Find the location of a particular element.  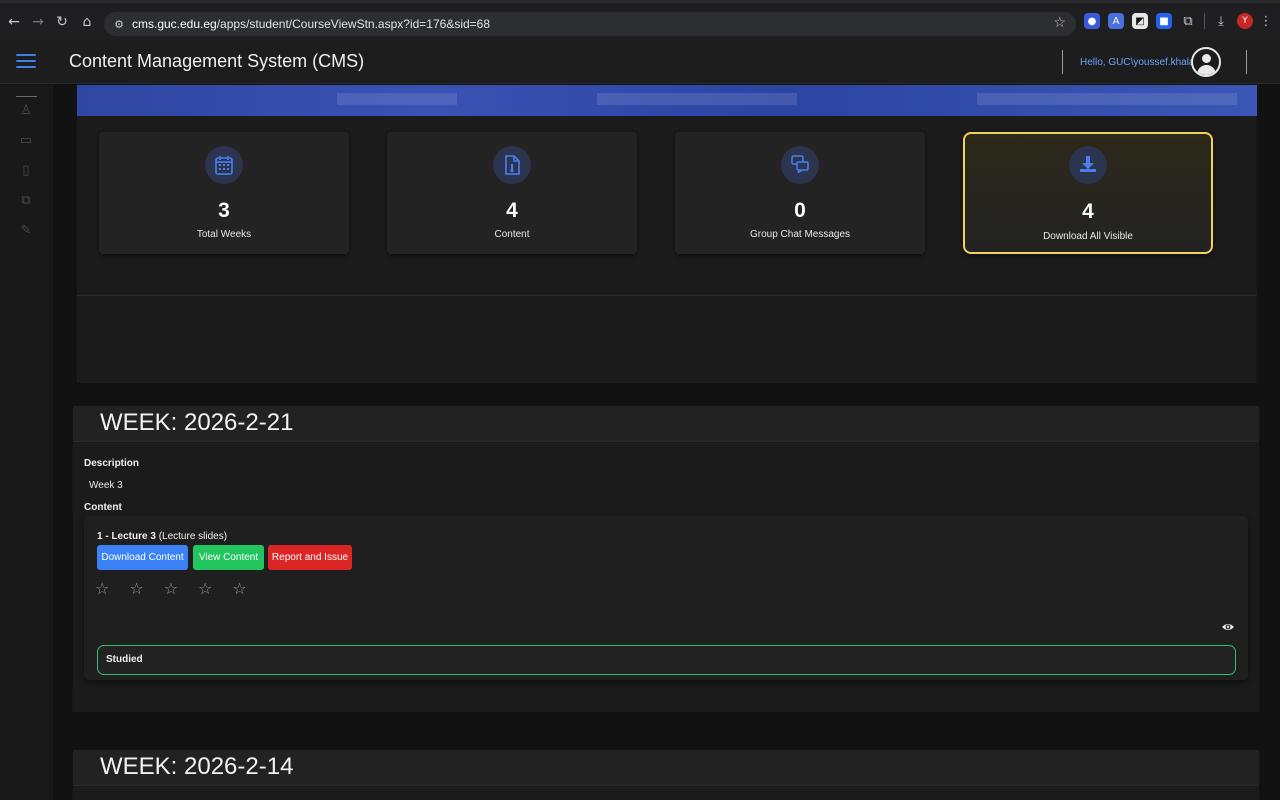

hamburger-menu-icon is located at coordinates (26, 63).